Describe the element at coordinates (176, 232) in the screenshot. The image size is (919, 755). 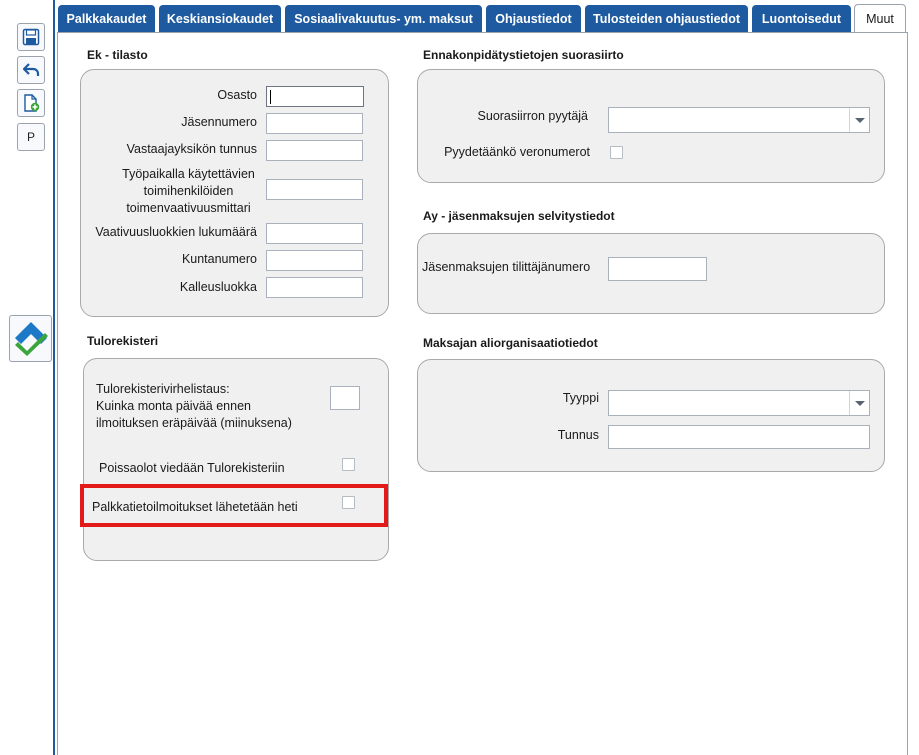
I see `vaativuusluokkien-lukumaara-label: Vaativuusluokkien lukumäärä` at that location.